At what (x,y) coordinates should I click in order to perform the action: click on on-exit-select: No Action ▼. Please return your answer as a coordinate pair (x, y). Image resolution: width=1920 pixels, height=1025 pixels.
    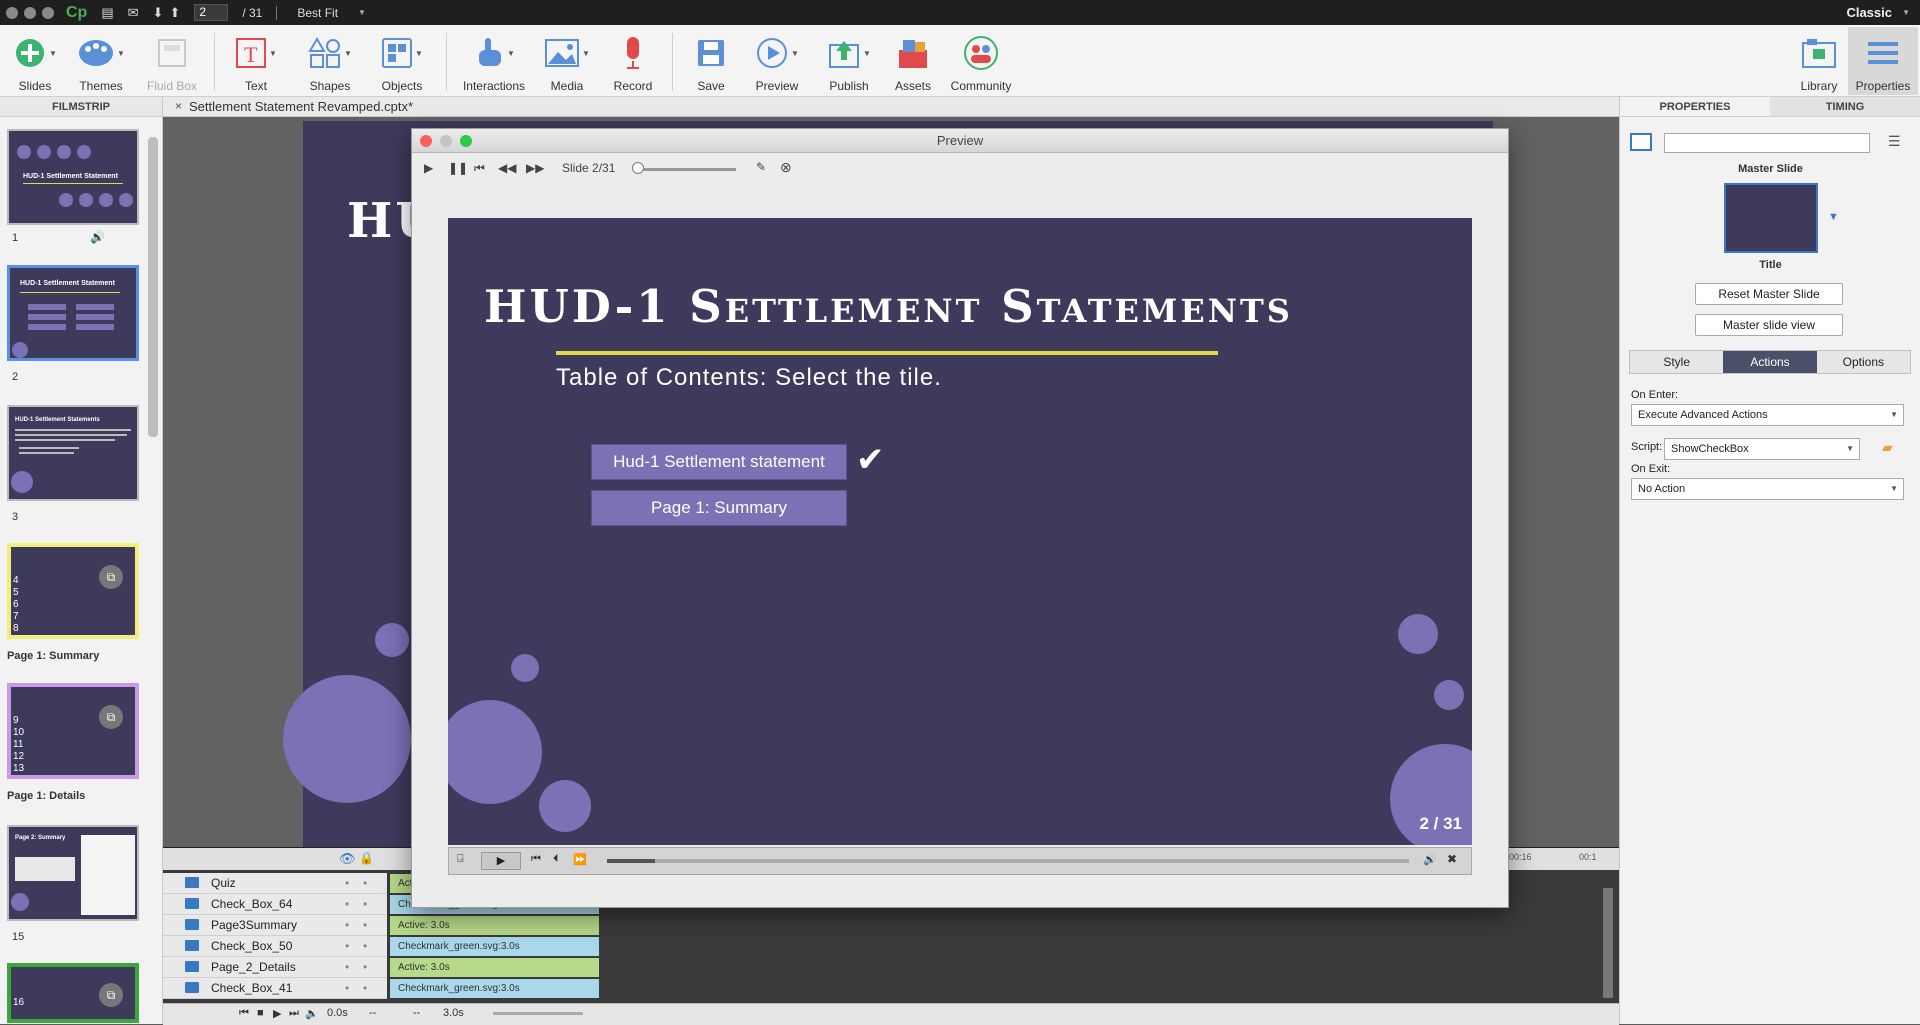
    Looking at the image, I should click on (1767, 489).